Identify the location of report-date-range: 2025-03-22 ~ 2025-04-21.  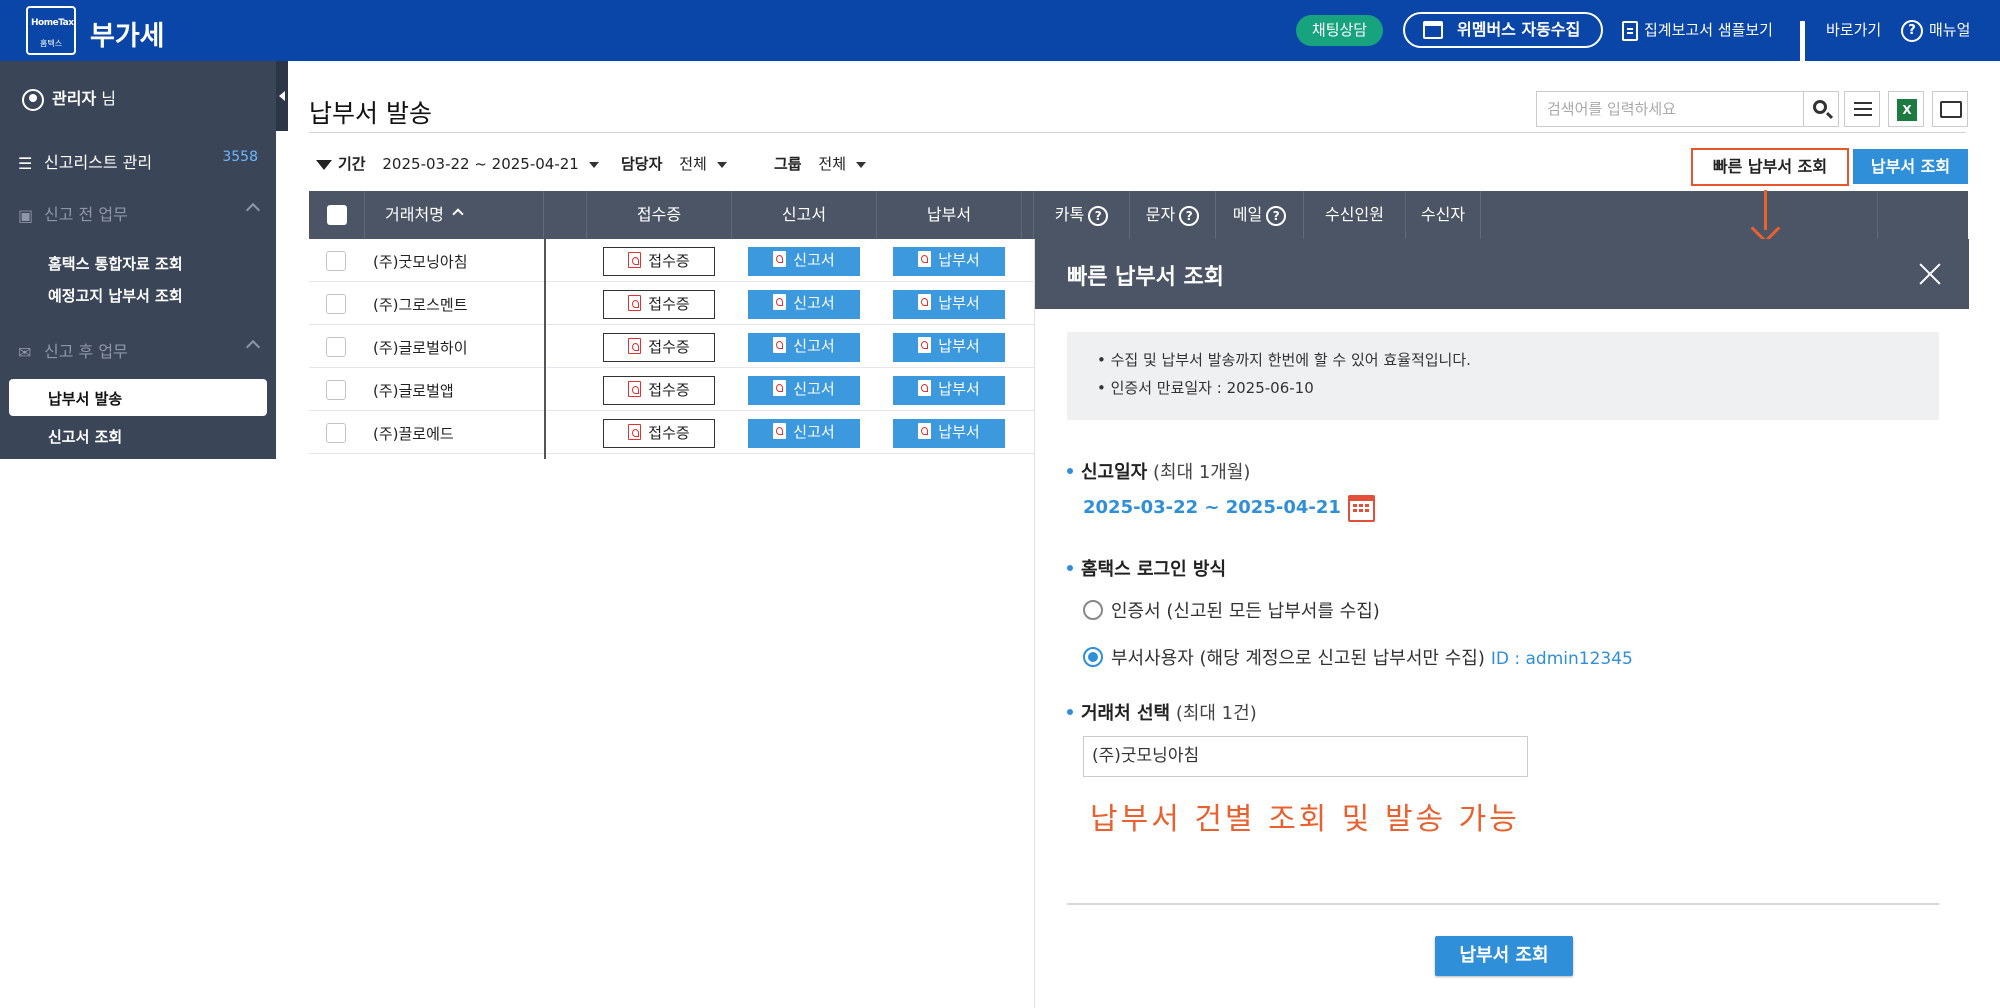
(1212, 507).